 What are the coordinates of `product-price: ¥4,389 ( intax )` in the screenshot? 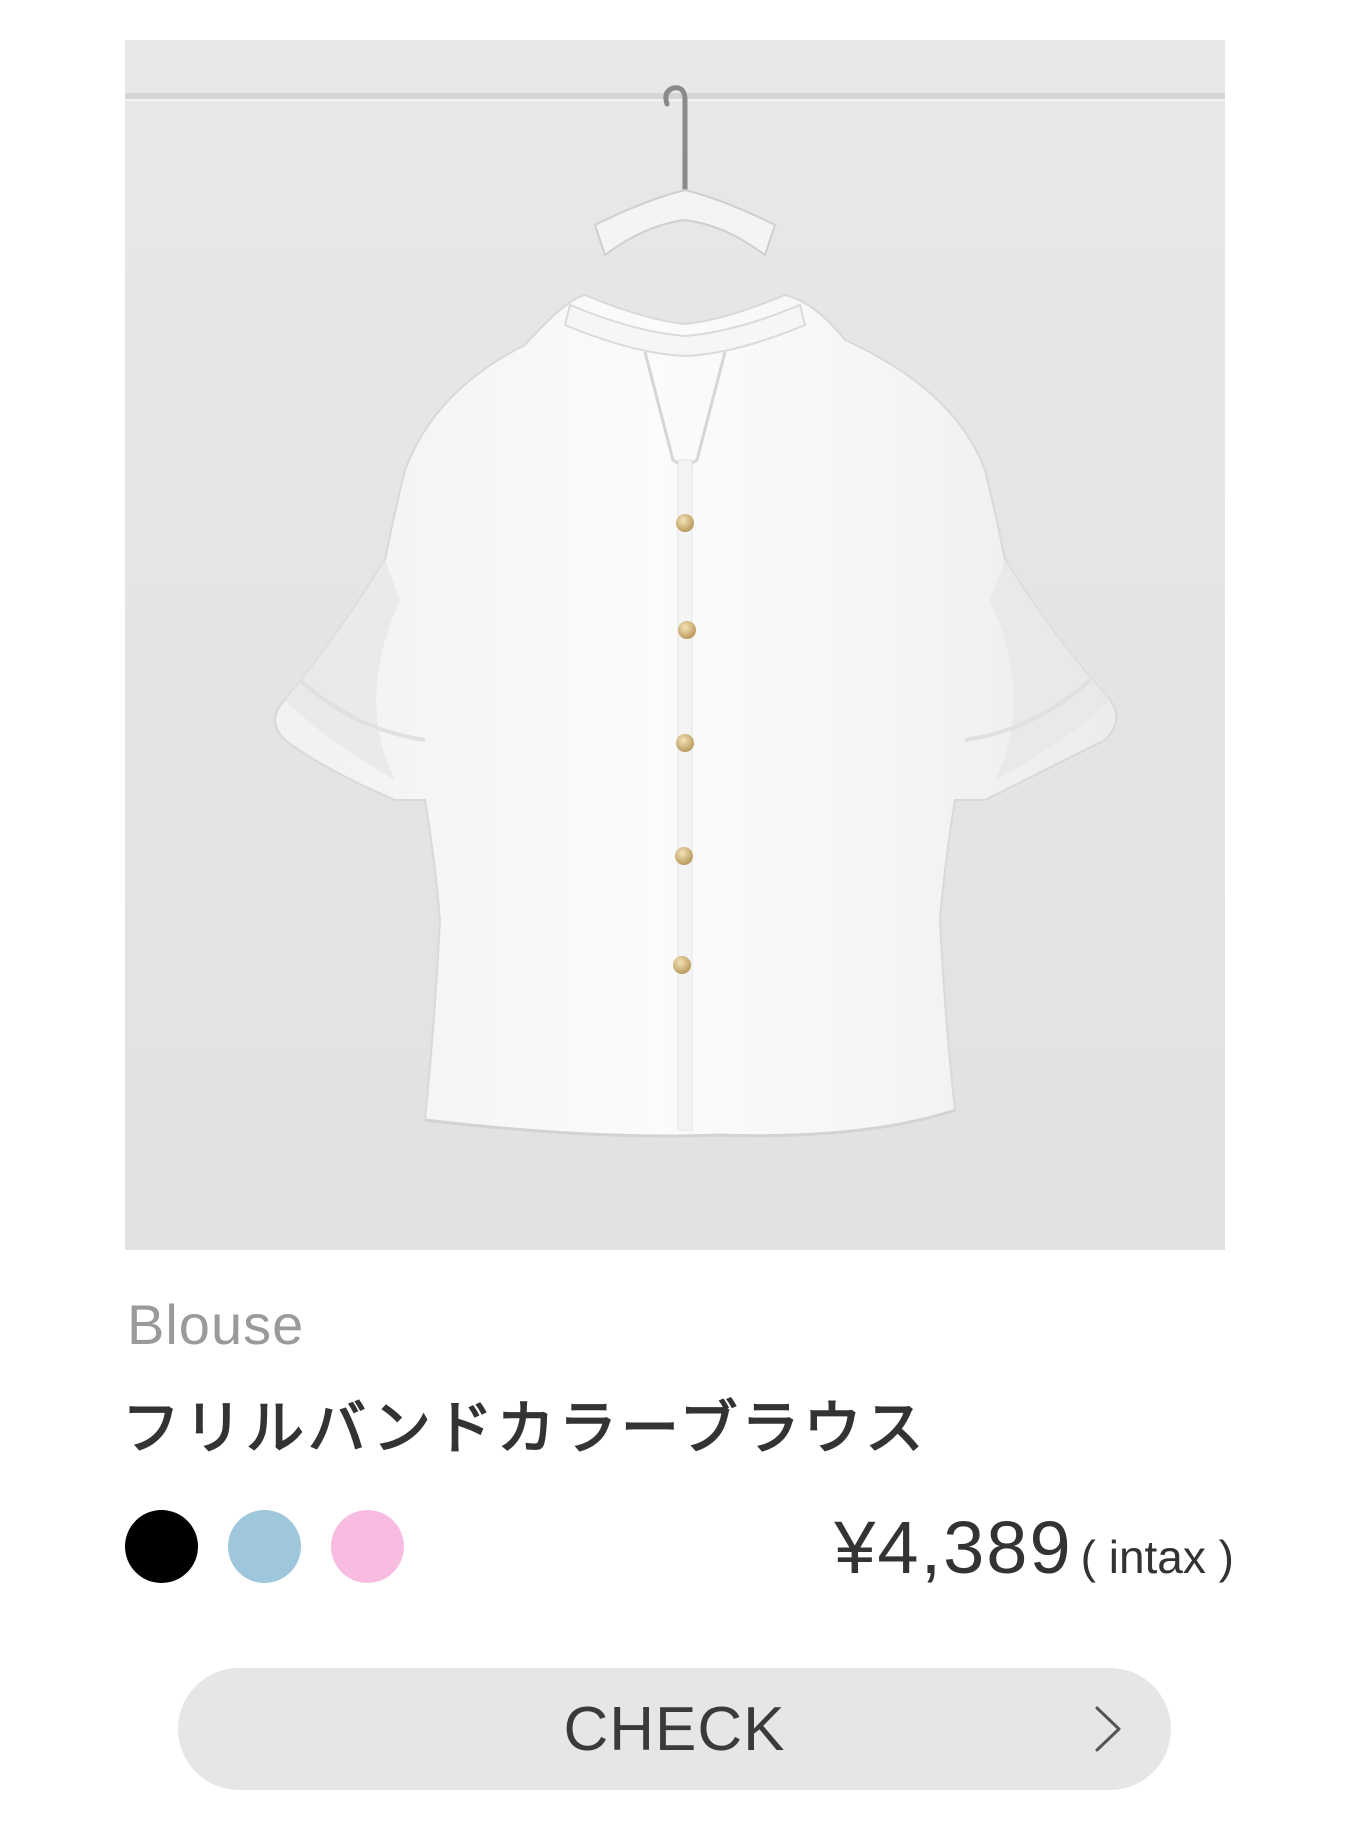 It's located at (1034, 1548).